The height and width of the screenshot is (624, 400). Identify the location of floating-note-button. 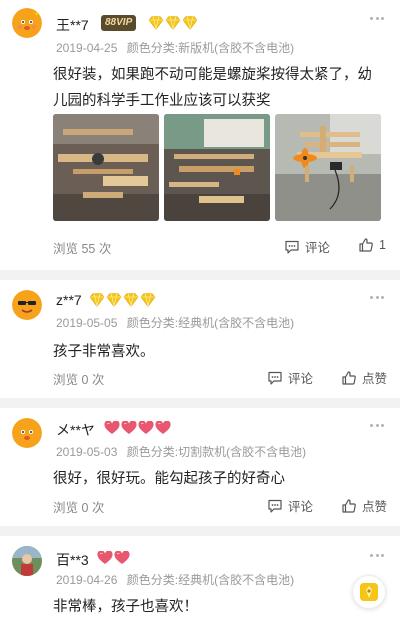
(369, 592).